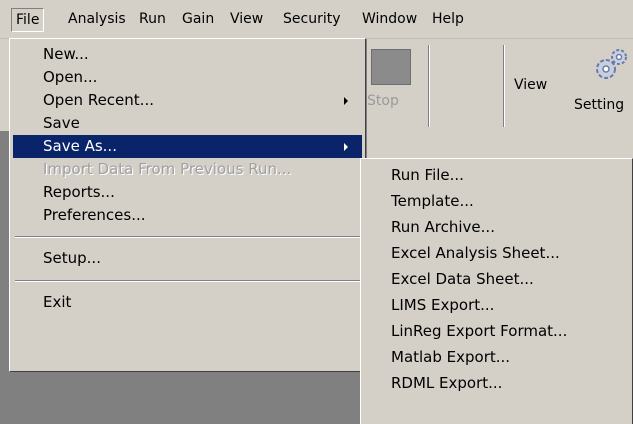 This screenshot has width=633, height=424. What do you see at coordinates (496, 144) in the screenshot?
I see `workspace-panel` at bounding box center [496, 144].